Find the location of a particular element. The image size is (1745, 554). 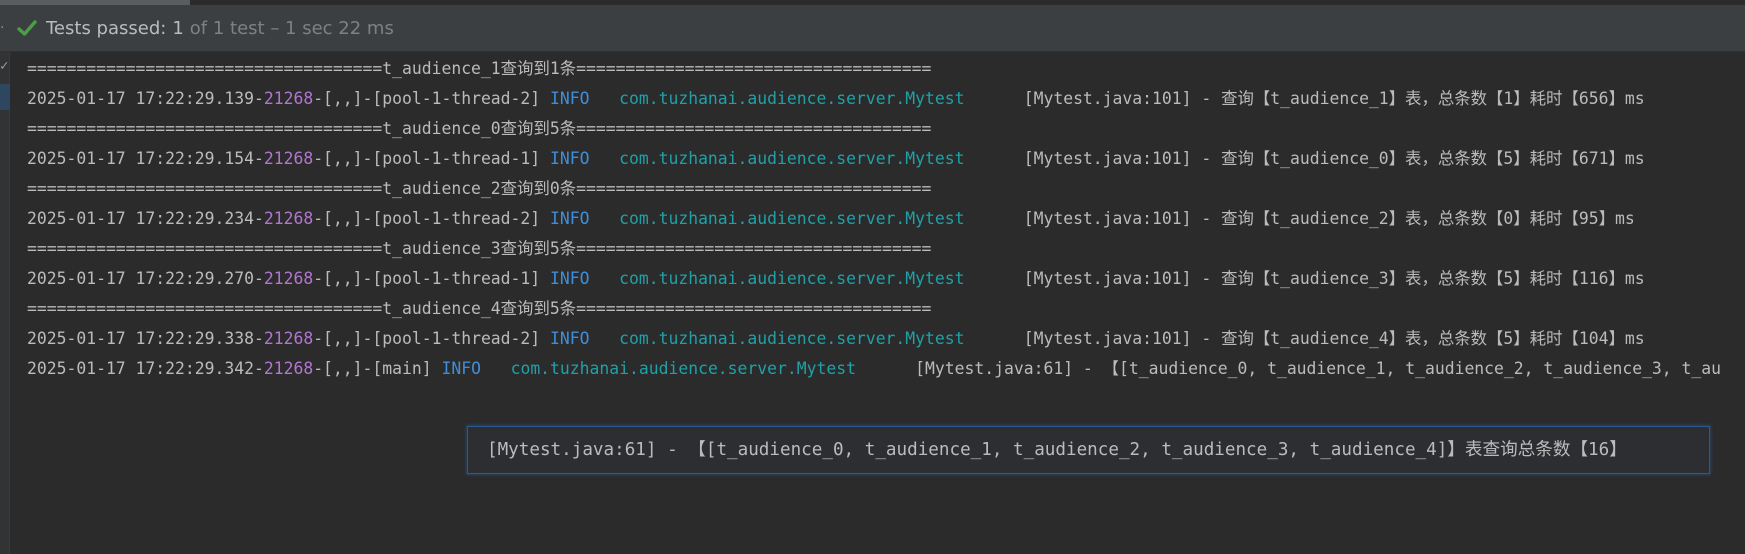

status-label: Tests passed: is located at coordinates (106, 28).